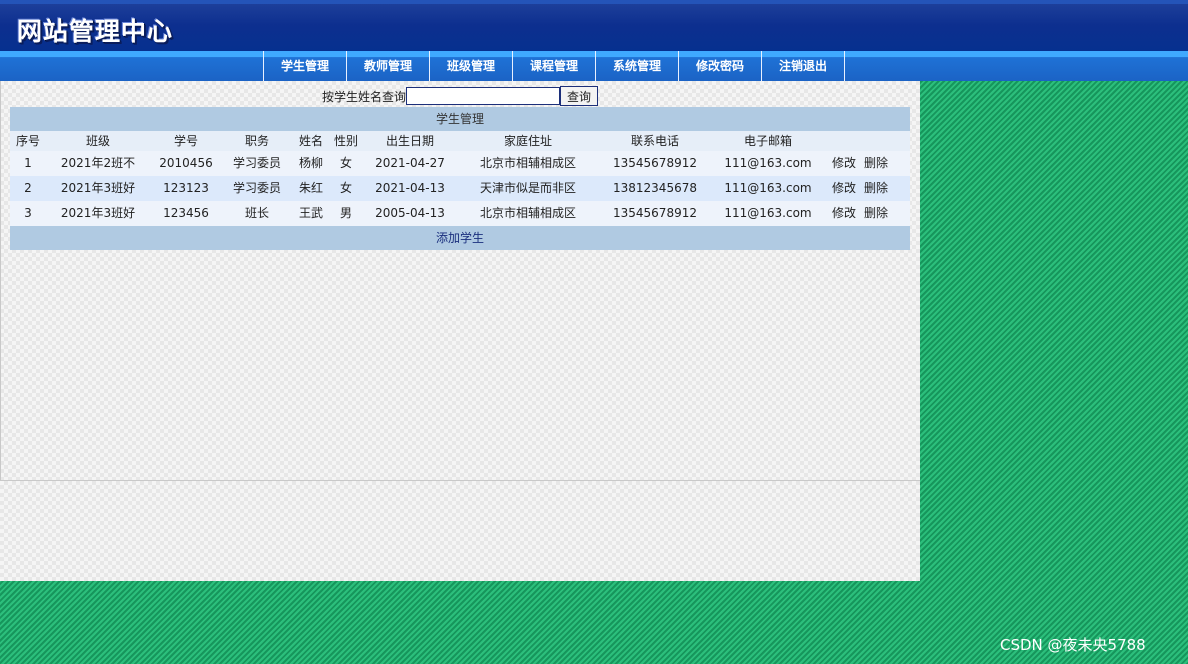 The image size is (1188, 664). What do you see at coordinates (767, 141) in the screenshot?
I see `column-header: 电子邮箱` at bounding box center [767, 141].